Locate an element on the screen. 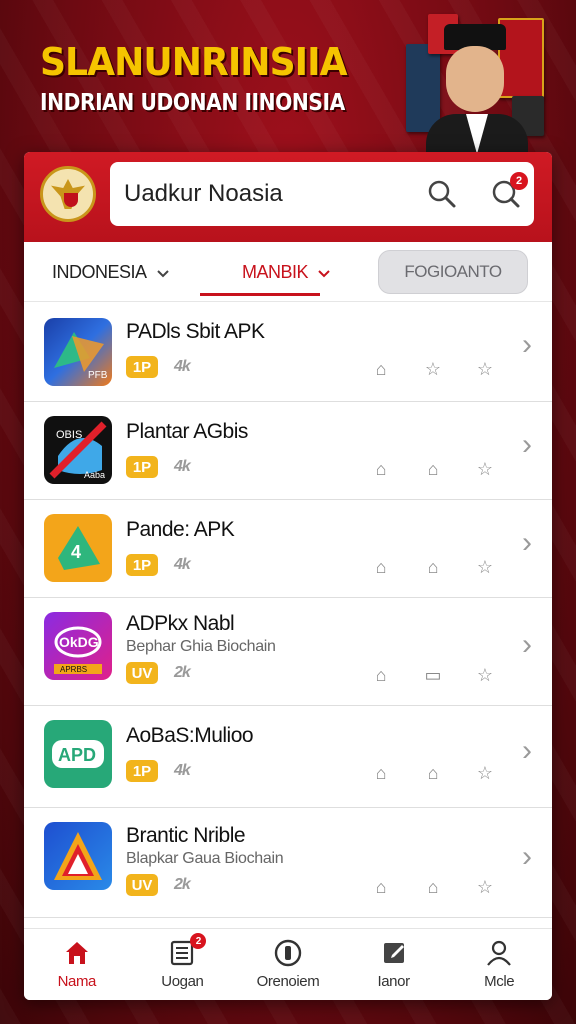 The image size is (576, 1024). country-dropdown: INDONESIA is located at coordinates (110, 272).